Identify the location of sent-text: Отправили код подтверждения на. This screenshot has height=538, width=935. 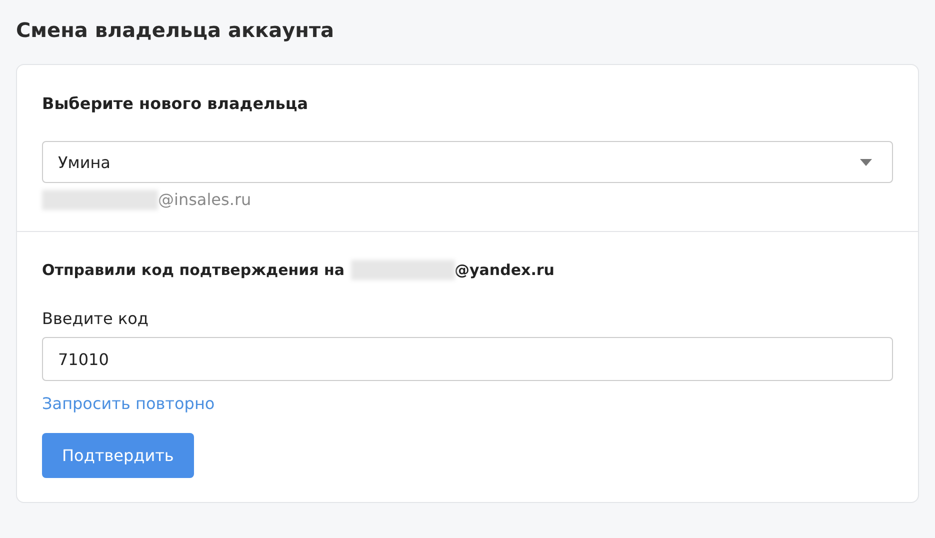
(193, 270).